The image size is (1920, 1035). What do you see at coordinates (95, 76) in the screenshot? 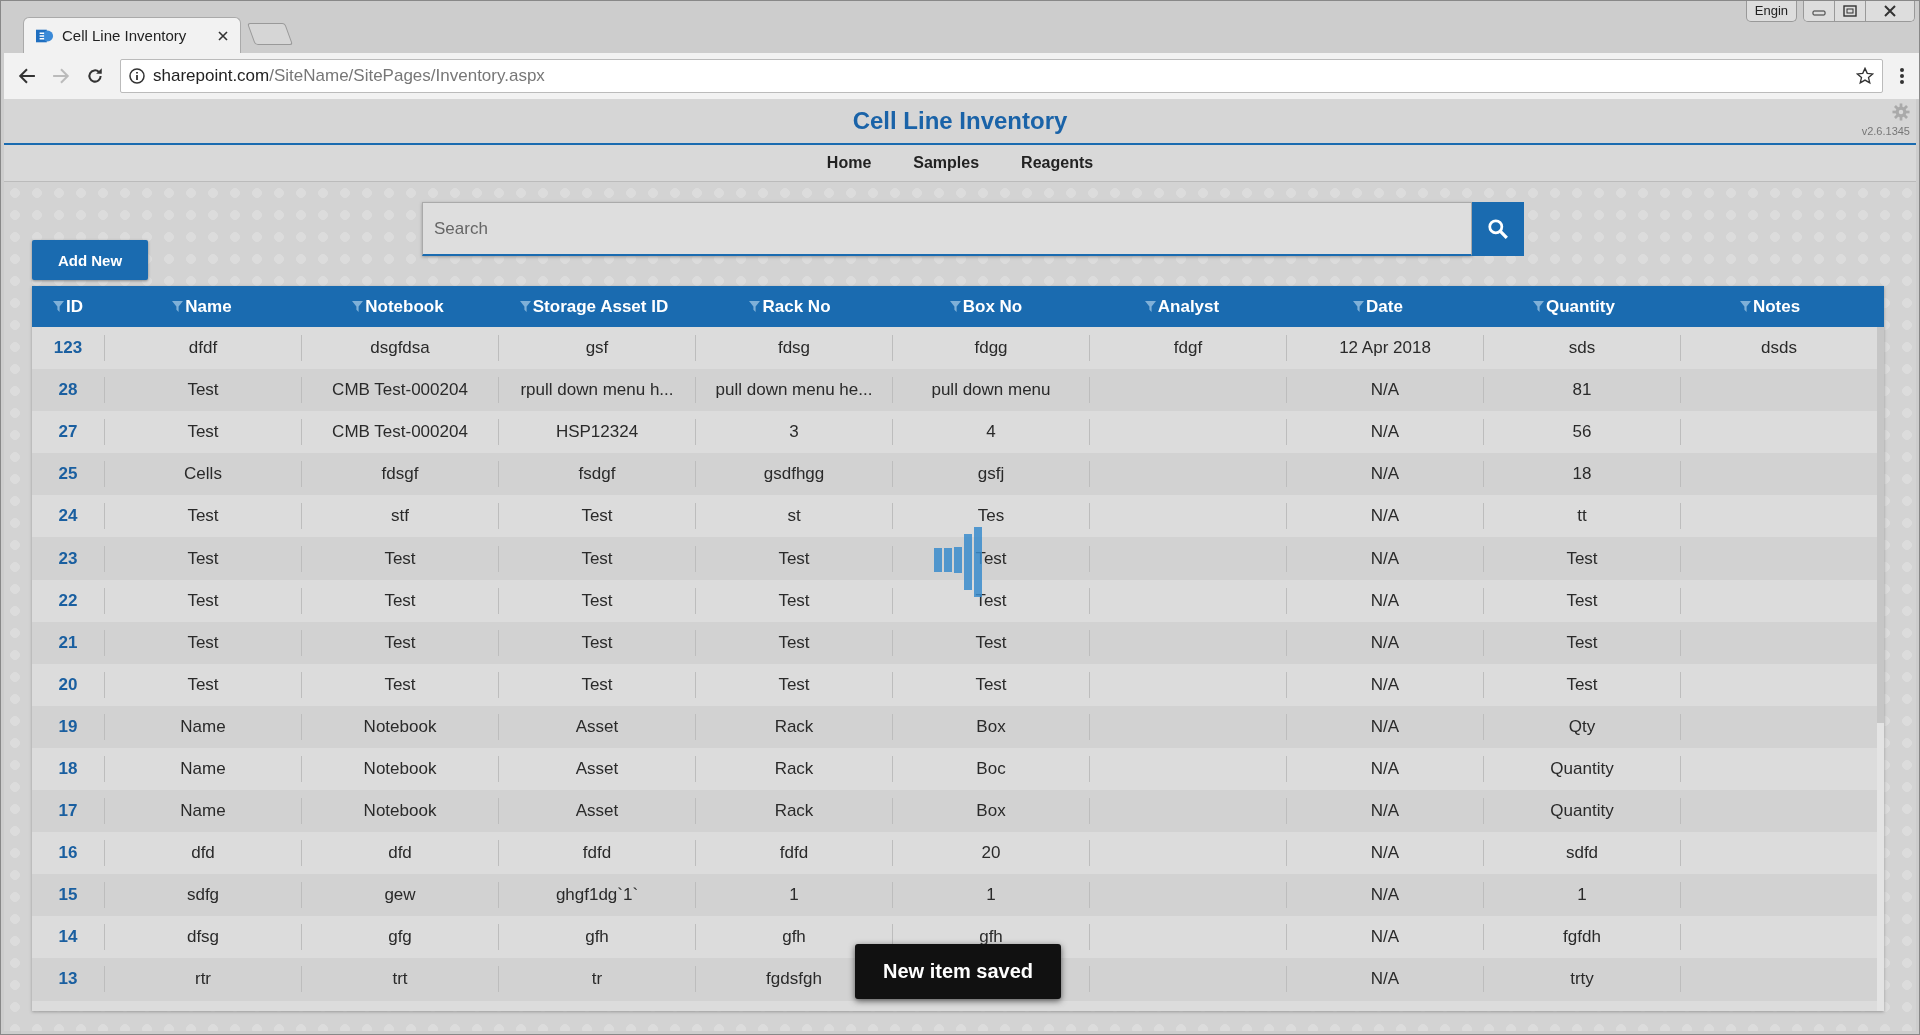
I see `reload-icon` at bounding box center [95, 76].